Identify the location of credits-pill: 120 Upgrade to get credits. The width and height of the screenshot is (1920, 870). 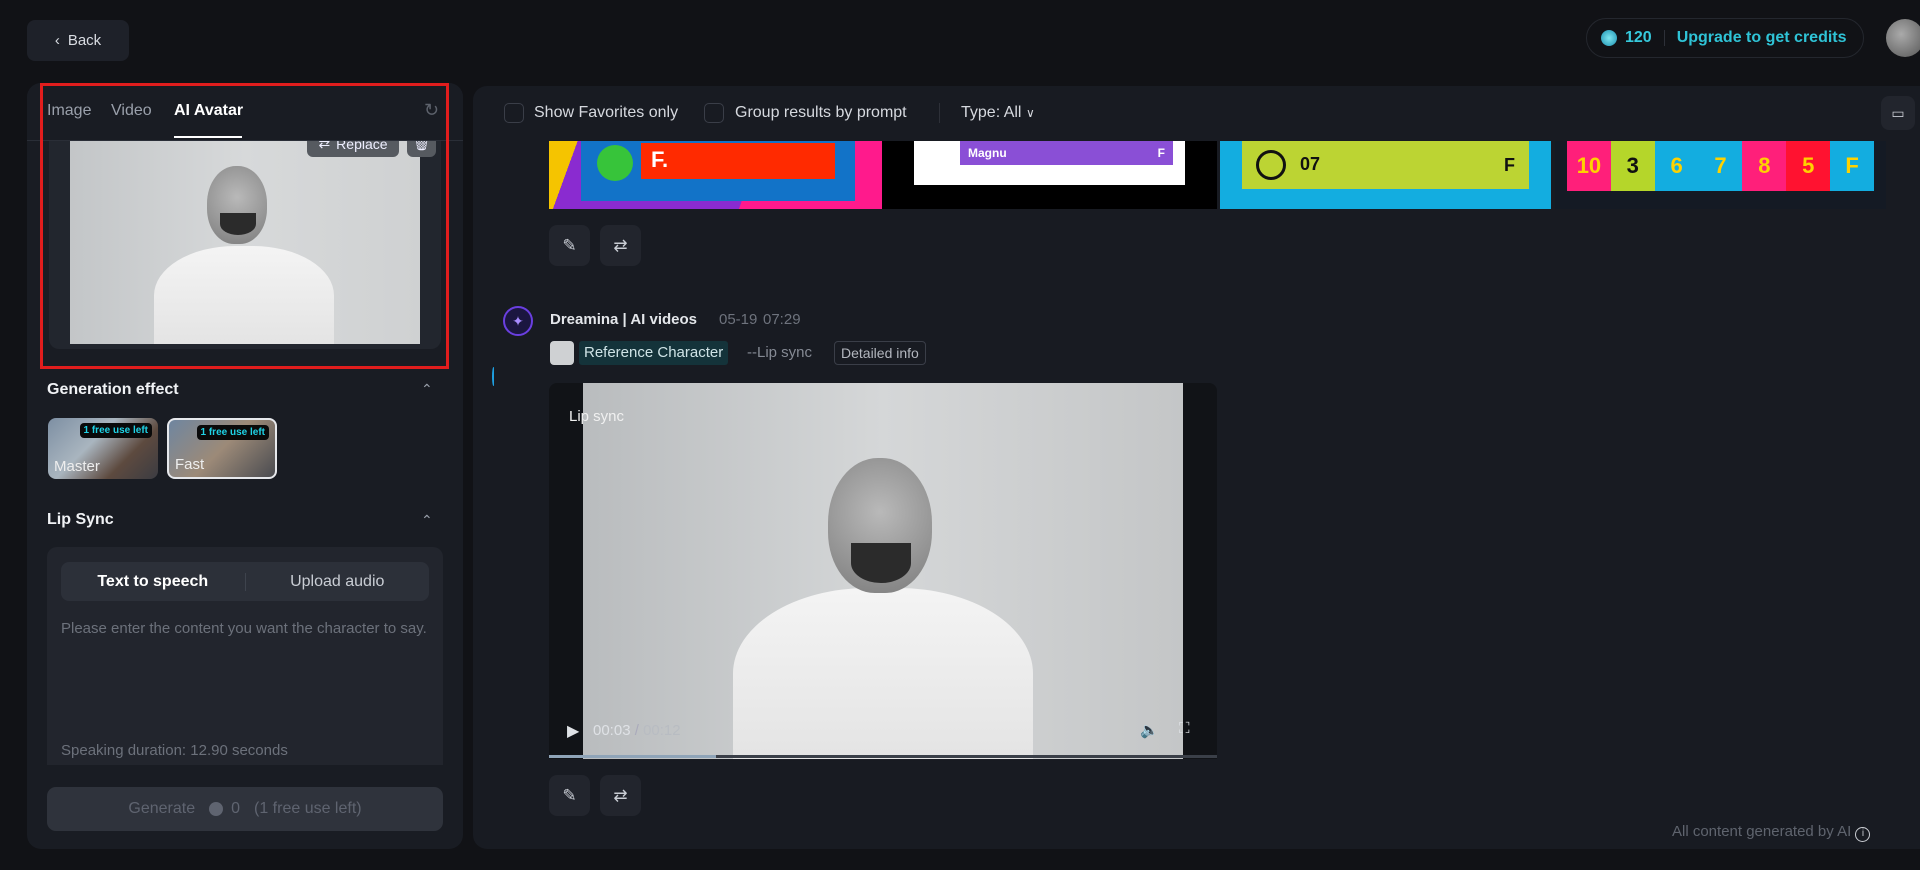
(1725, 38).